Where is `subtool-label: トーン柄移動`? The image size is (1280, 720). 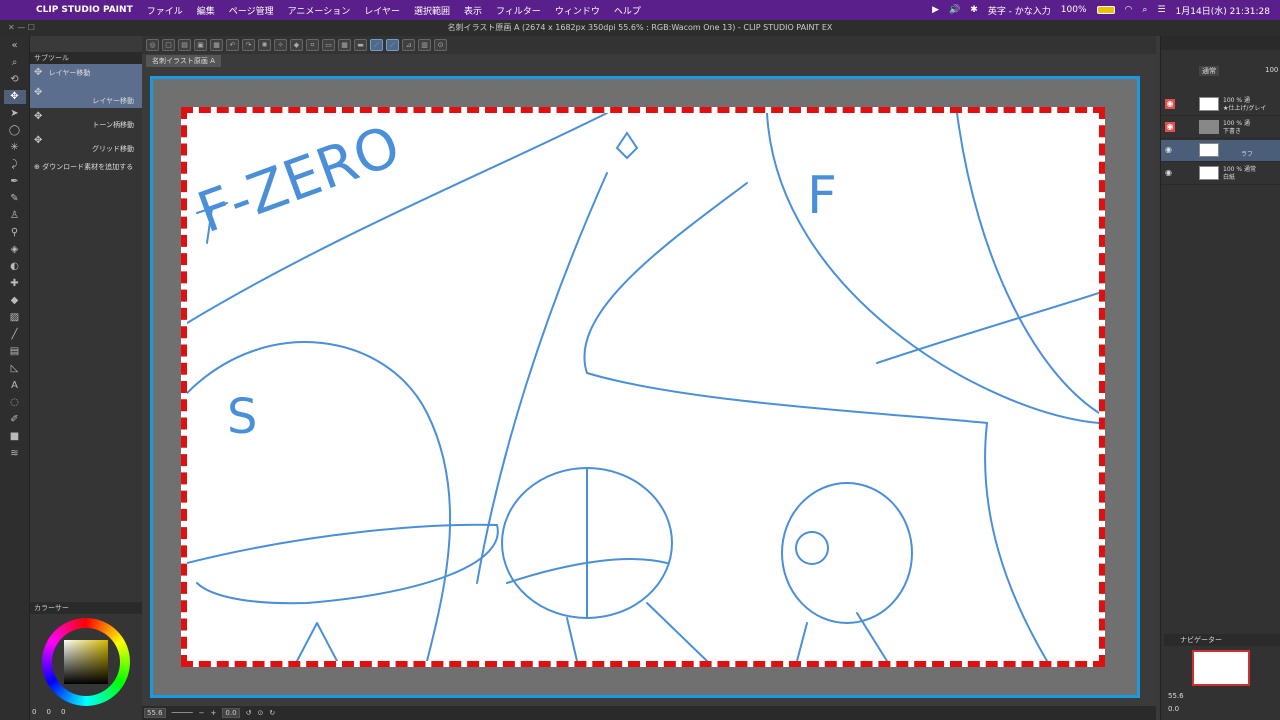
subtool-label: トーン柄移動 is located at coordinates (113, 125).